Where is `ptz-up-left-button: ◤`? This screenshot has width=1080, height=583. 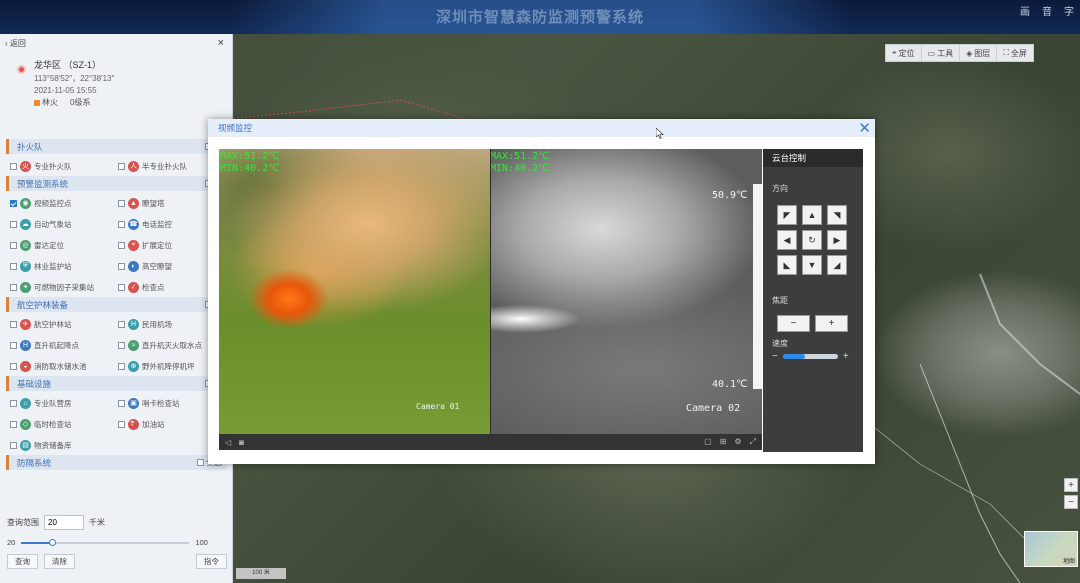 ptz-up-left-button: ◤ is located at coordinates (787, 215).